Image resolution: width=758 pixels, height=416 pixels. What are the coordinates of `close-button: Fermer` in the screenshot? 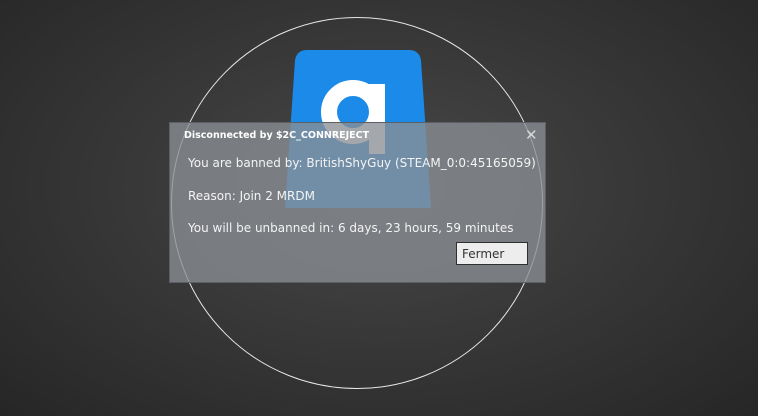 It's located at (492, 253).